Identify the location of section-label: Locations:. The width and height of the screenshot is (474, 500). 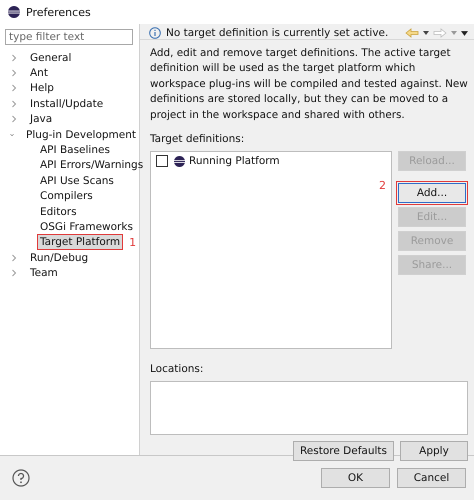
(177, 370).